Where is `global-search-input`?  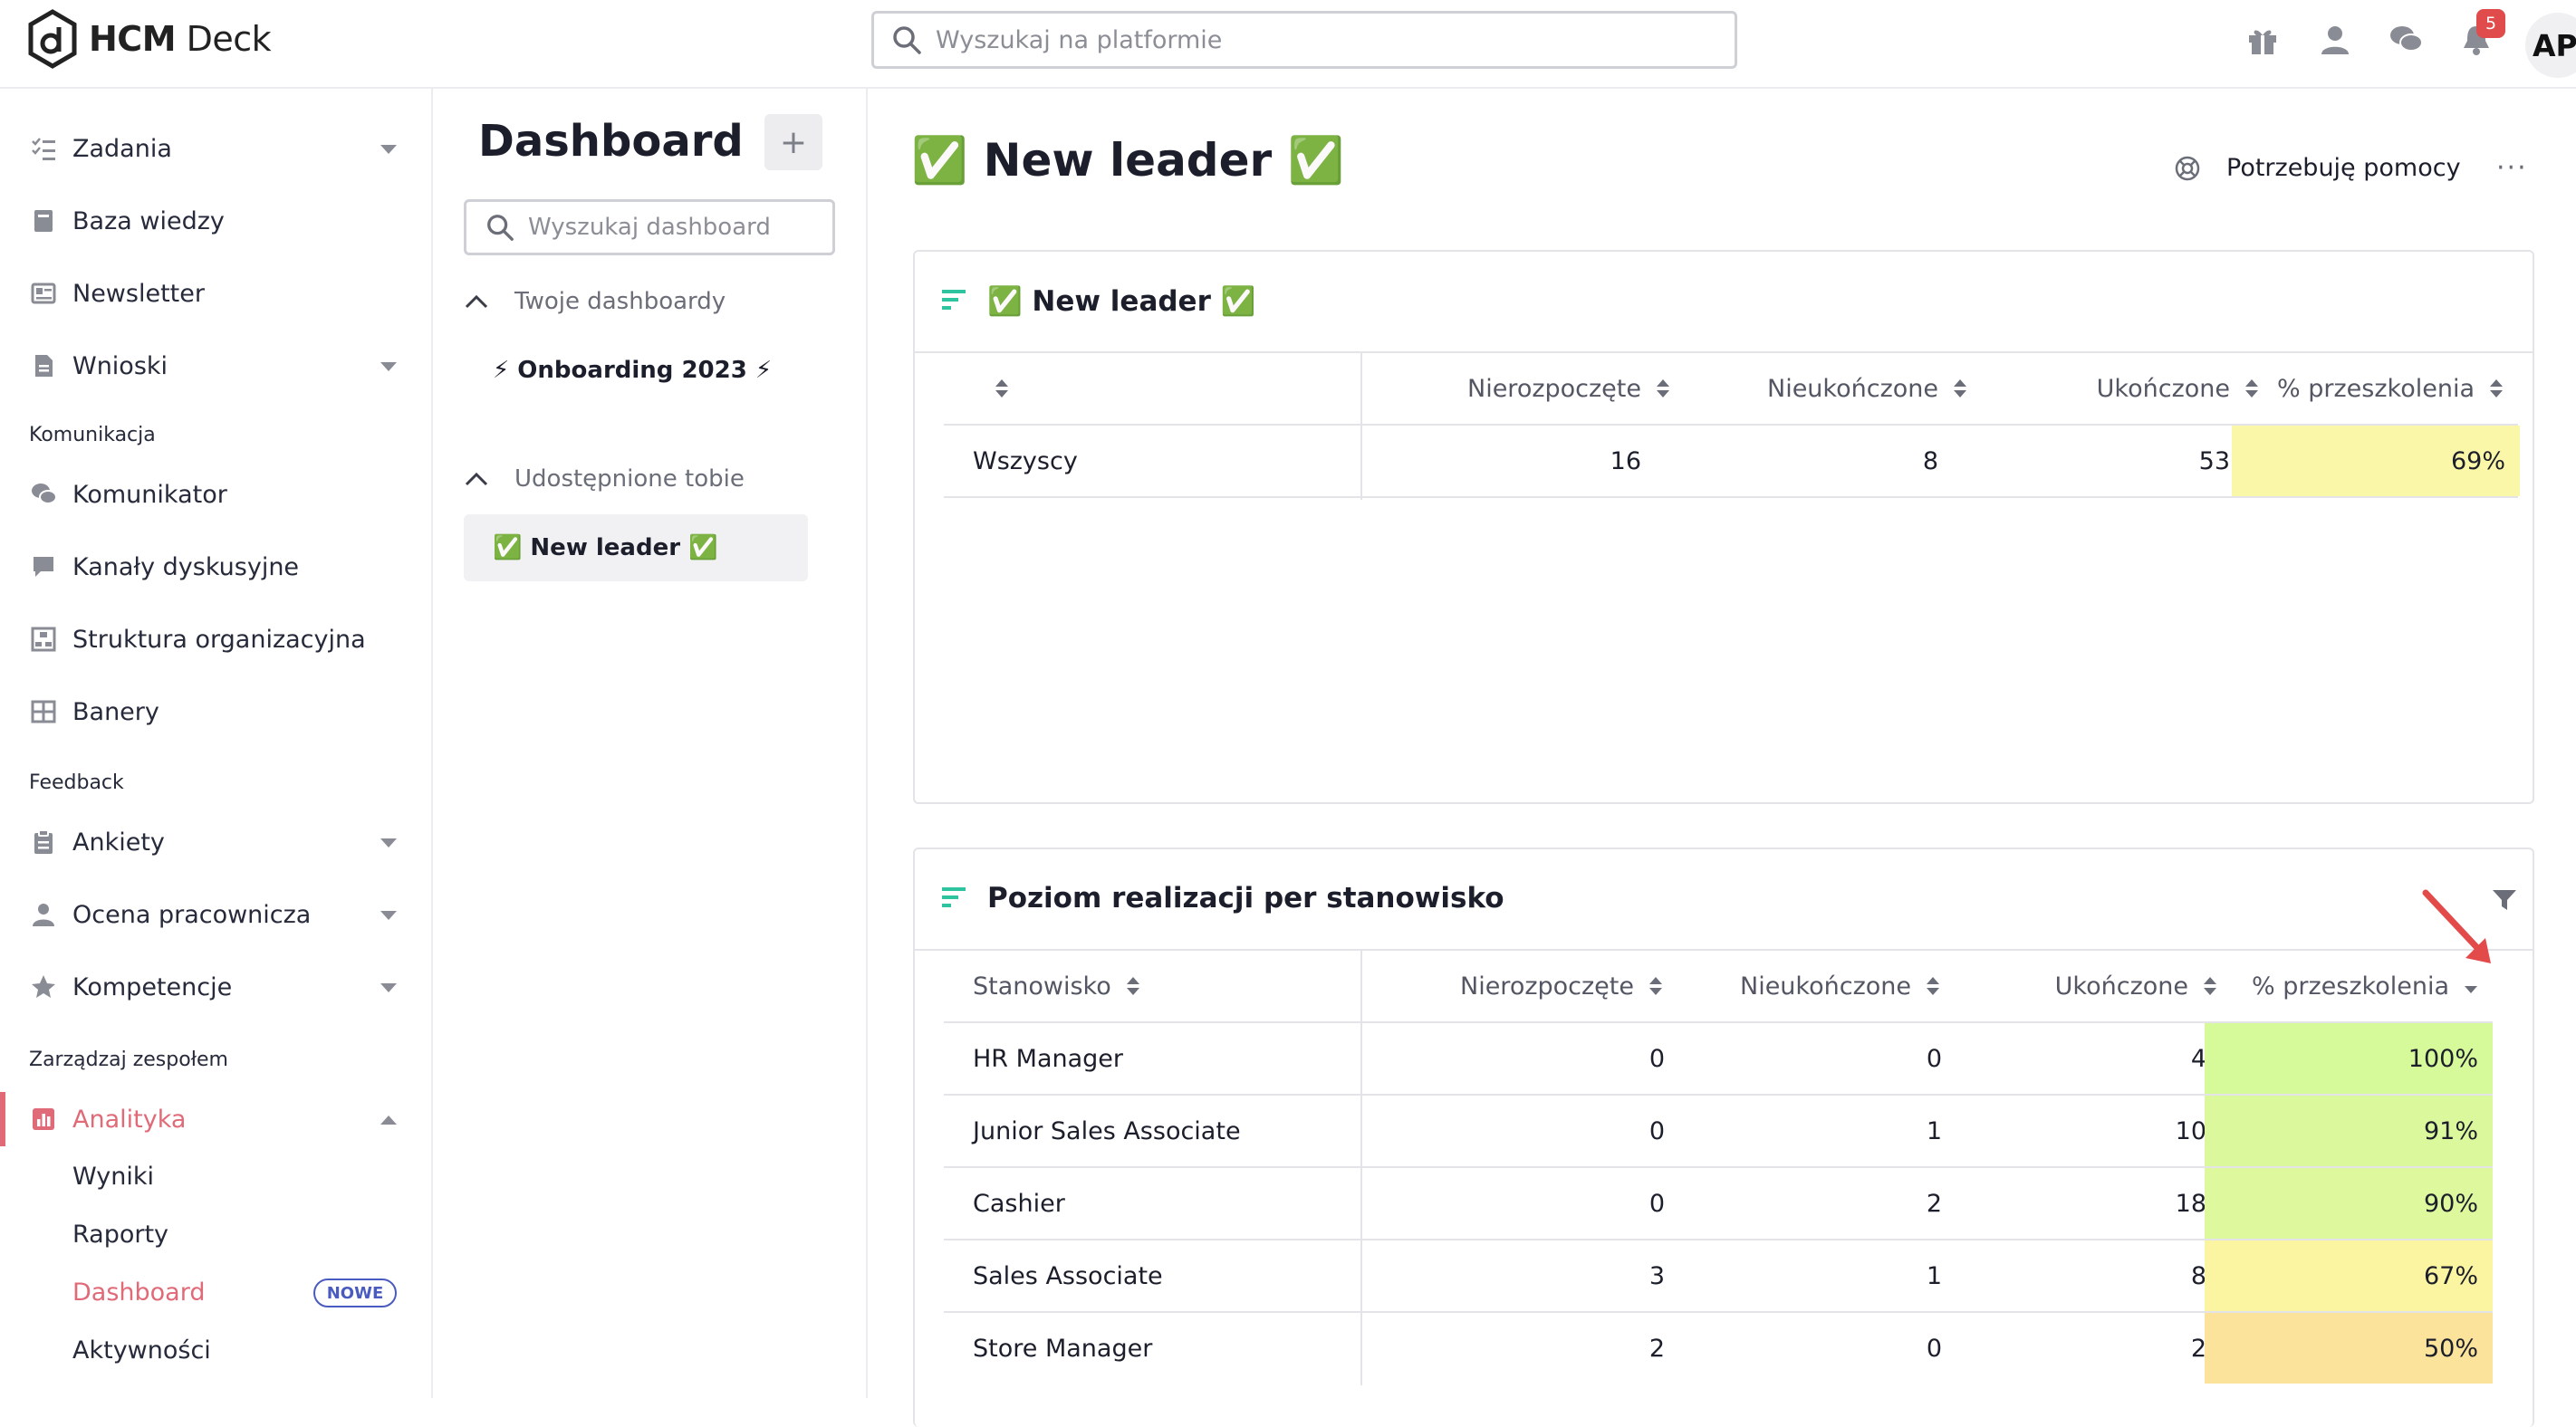 global-search-input is located at coordinates (1307, 39).